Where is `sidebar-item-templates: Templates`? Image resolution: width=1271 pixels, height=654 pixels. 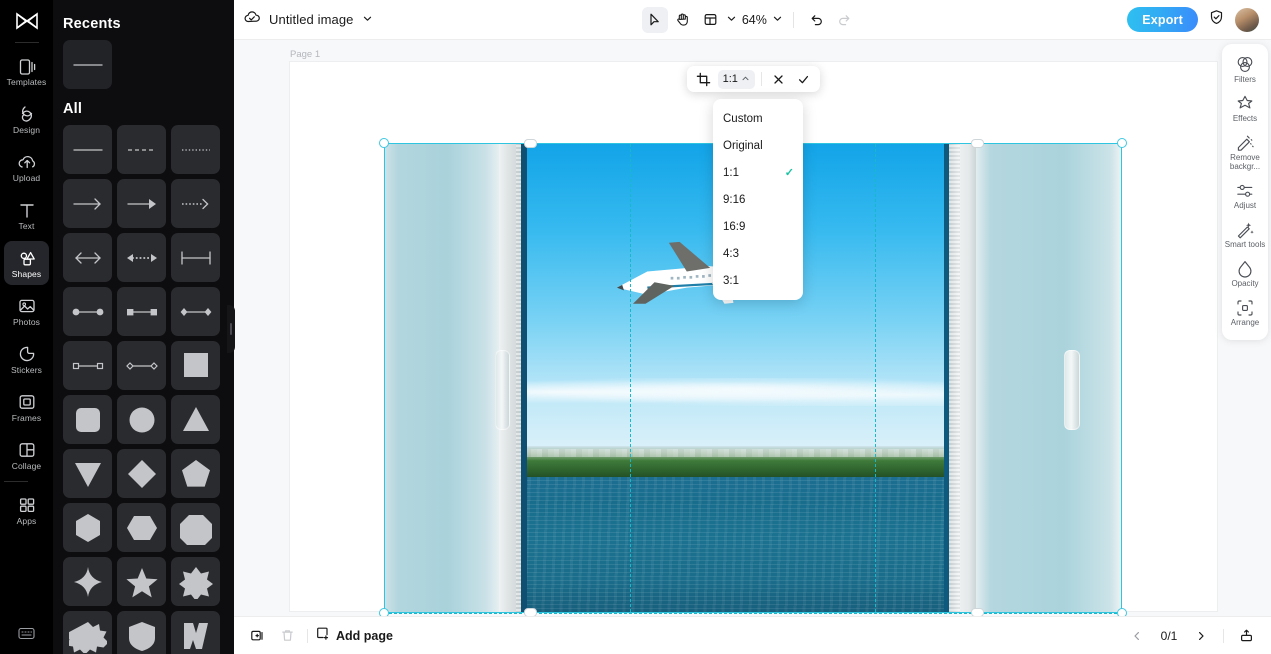 sidebar-item-templates: Templates is located at coordinates (26, 71).